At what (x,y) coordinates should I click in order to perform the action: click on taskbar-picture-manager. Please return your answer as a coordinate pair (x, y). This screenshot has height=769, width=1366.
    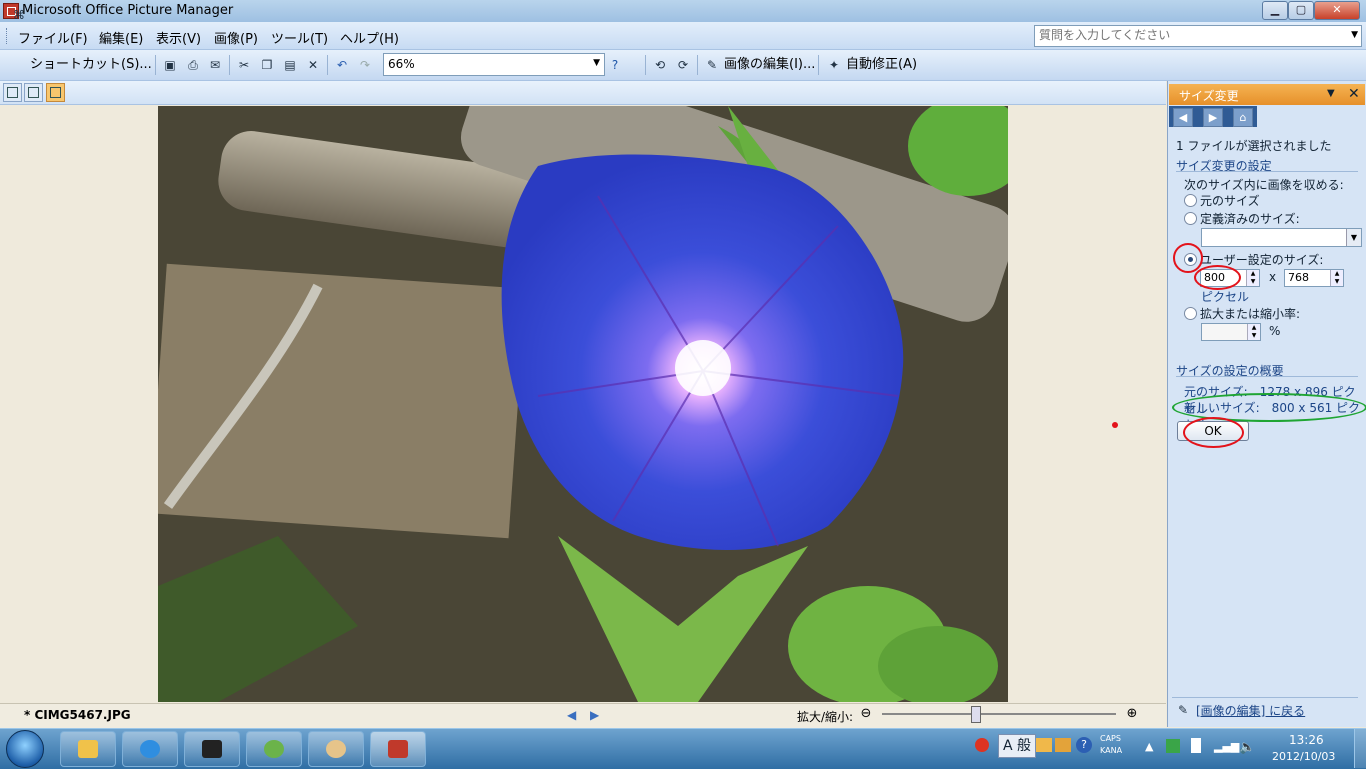
    Looking at the image, I should click on (398, 749).